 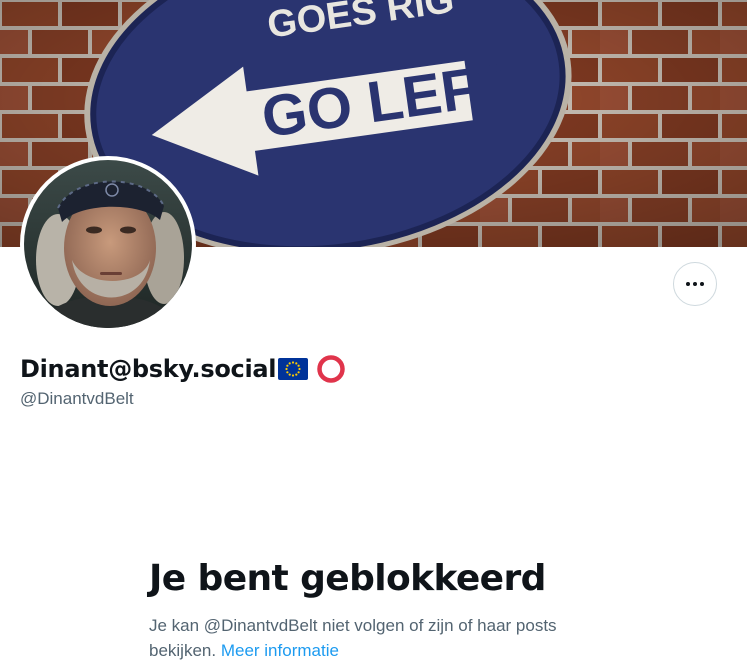 What do you see at coordinates (331, 369) in the screenshot?
I see `red-ring-icon` at bounding box center [331, 369].